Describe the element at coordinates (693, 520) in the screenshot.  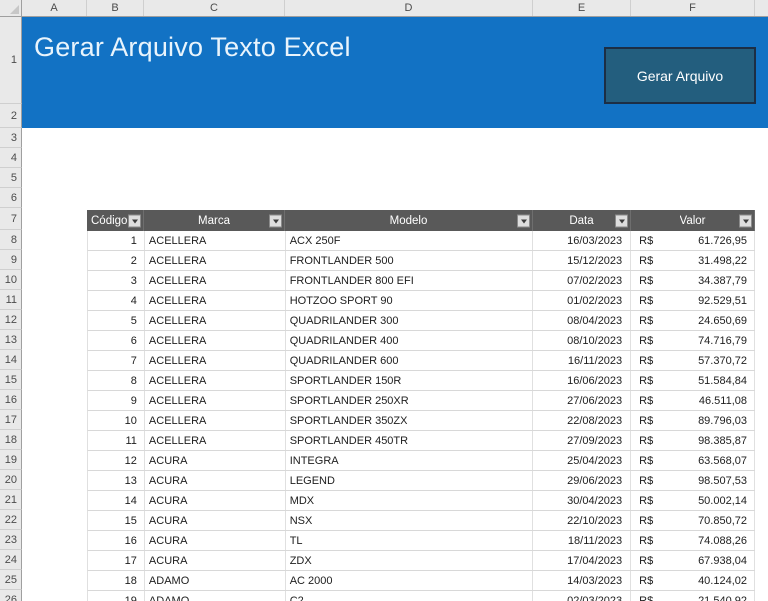
I see `valor-cell: R$ 70.850,72` at that location.